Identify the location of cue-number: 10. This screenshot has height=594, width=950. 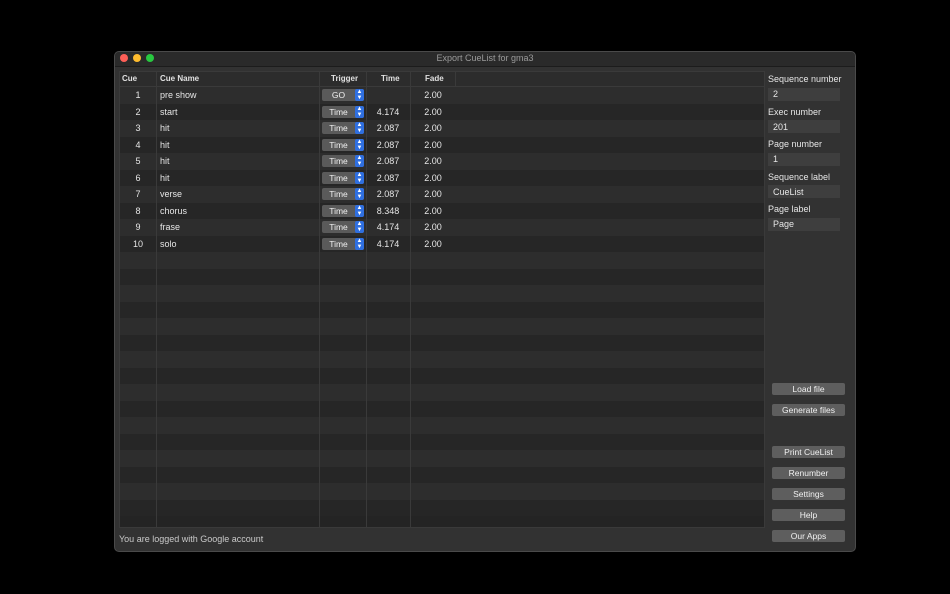
(137, 243).